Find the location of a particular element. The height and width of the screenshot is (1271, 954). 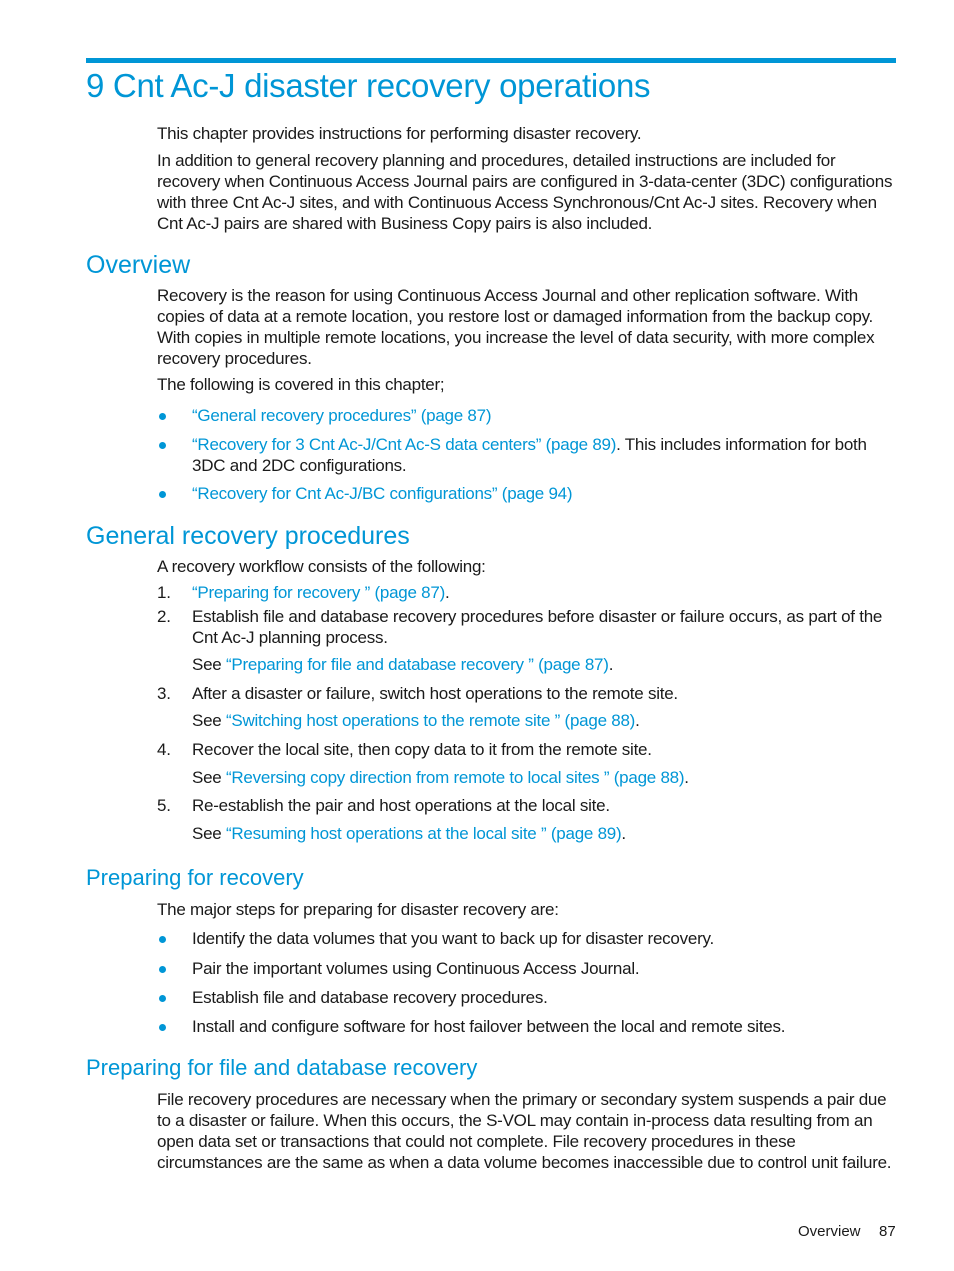

step-number: 3. is located at coordinates (164, 693).